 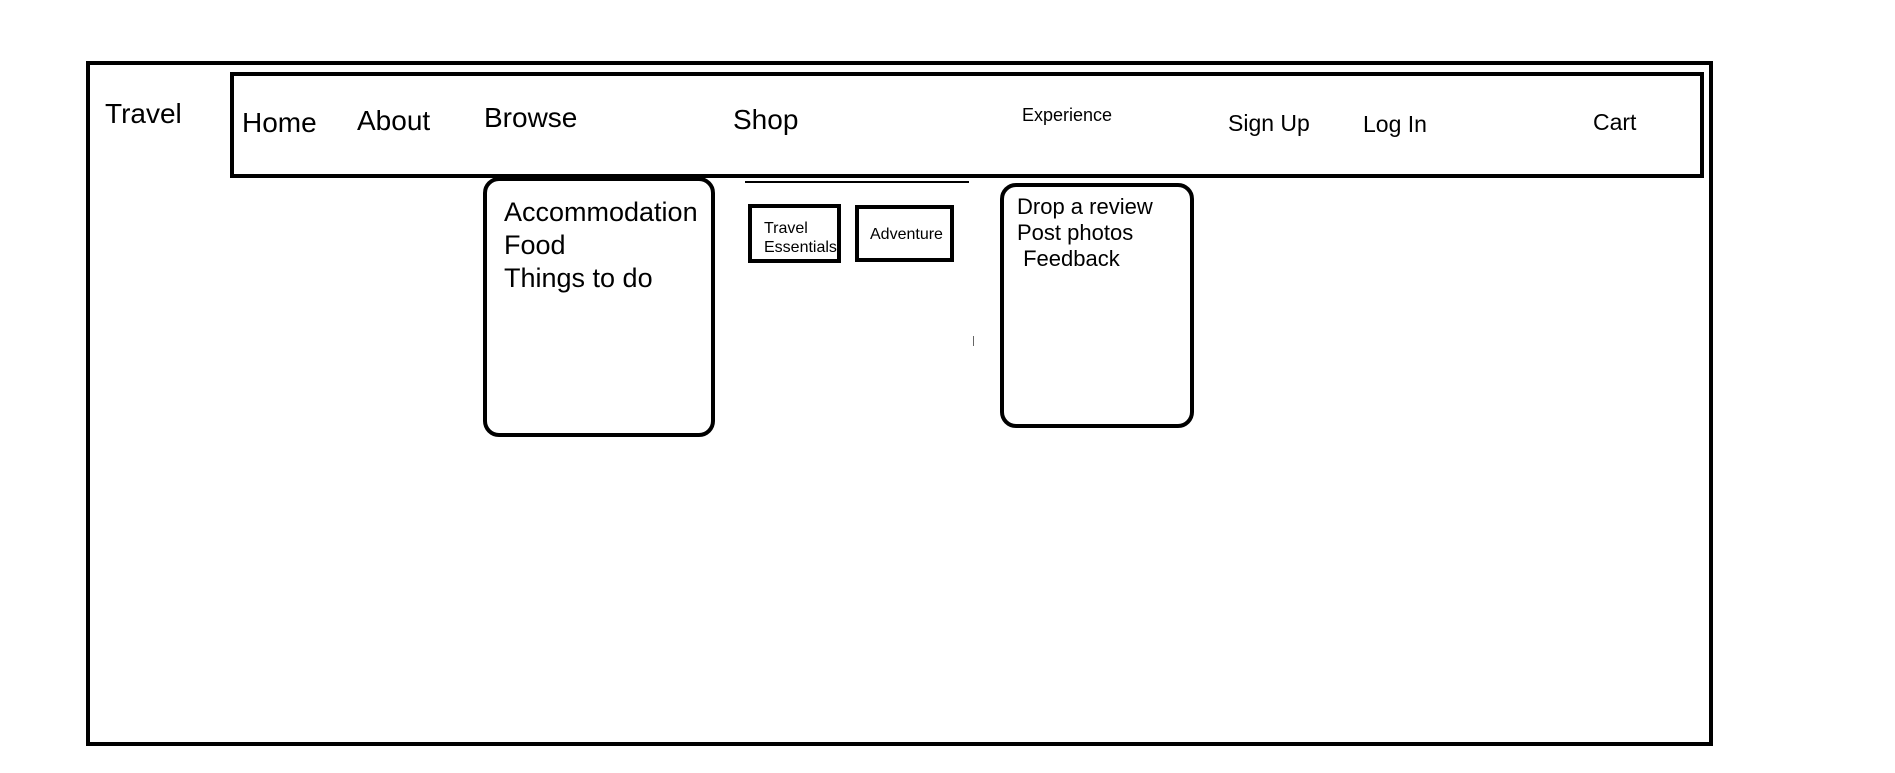 What do you see at coordinates (1103, 233) in the screenshot?
I see `experience-item-post-photos: Post photos` at bounding box center [1103, 233].